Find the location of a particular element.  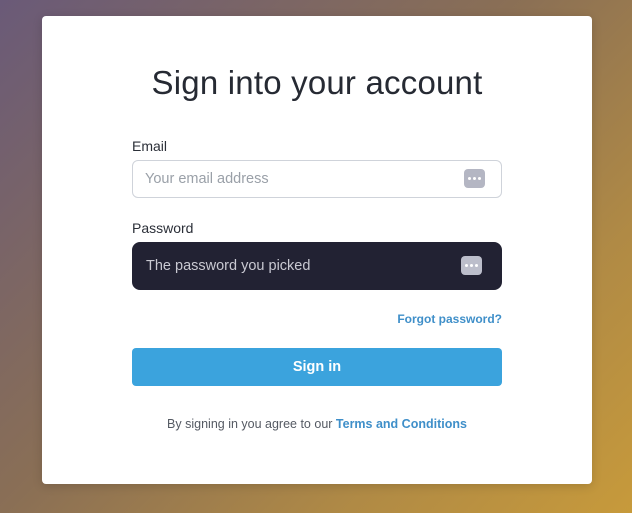

terms-link: Terms and Conditions is located at coordinates (401, 424).